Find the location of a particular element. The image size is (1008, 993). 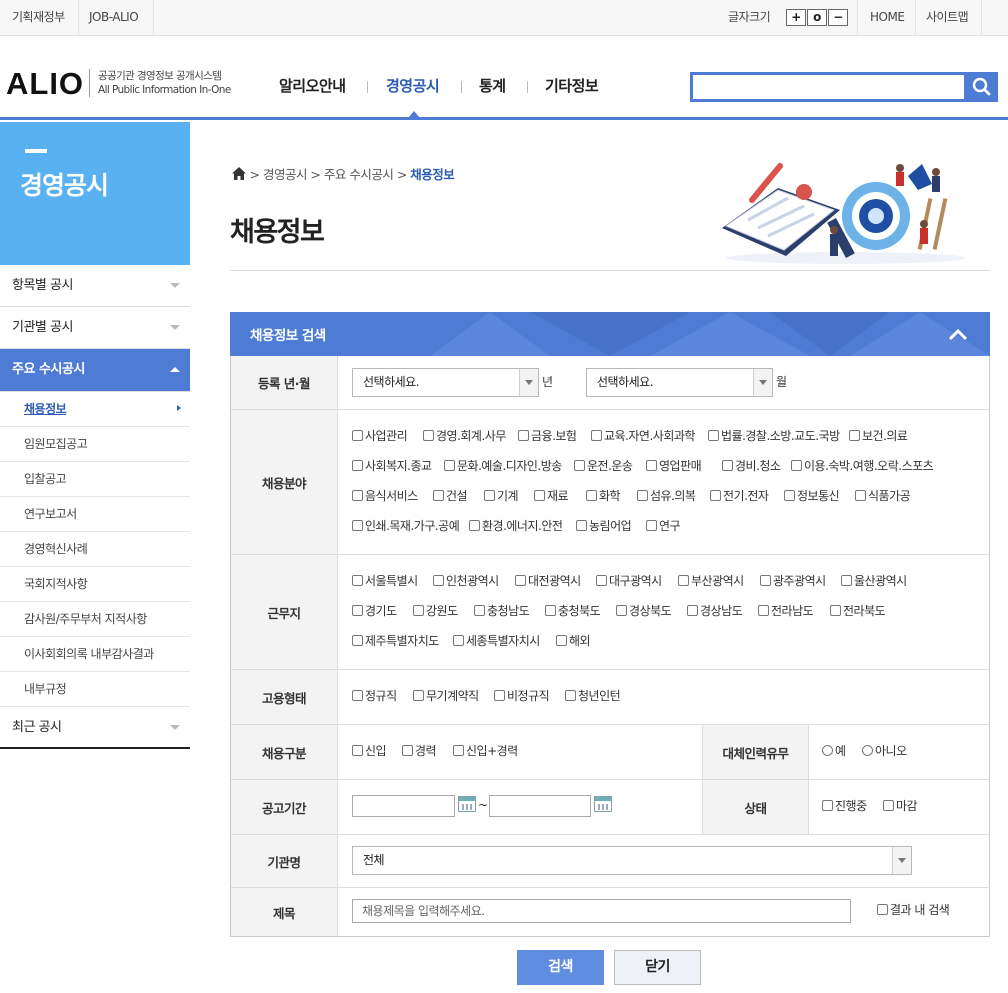

field-checkbox: 금융.보험 is located at coordinates (547, 435).